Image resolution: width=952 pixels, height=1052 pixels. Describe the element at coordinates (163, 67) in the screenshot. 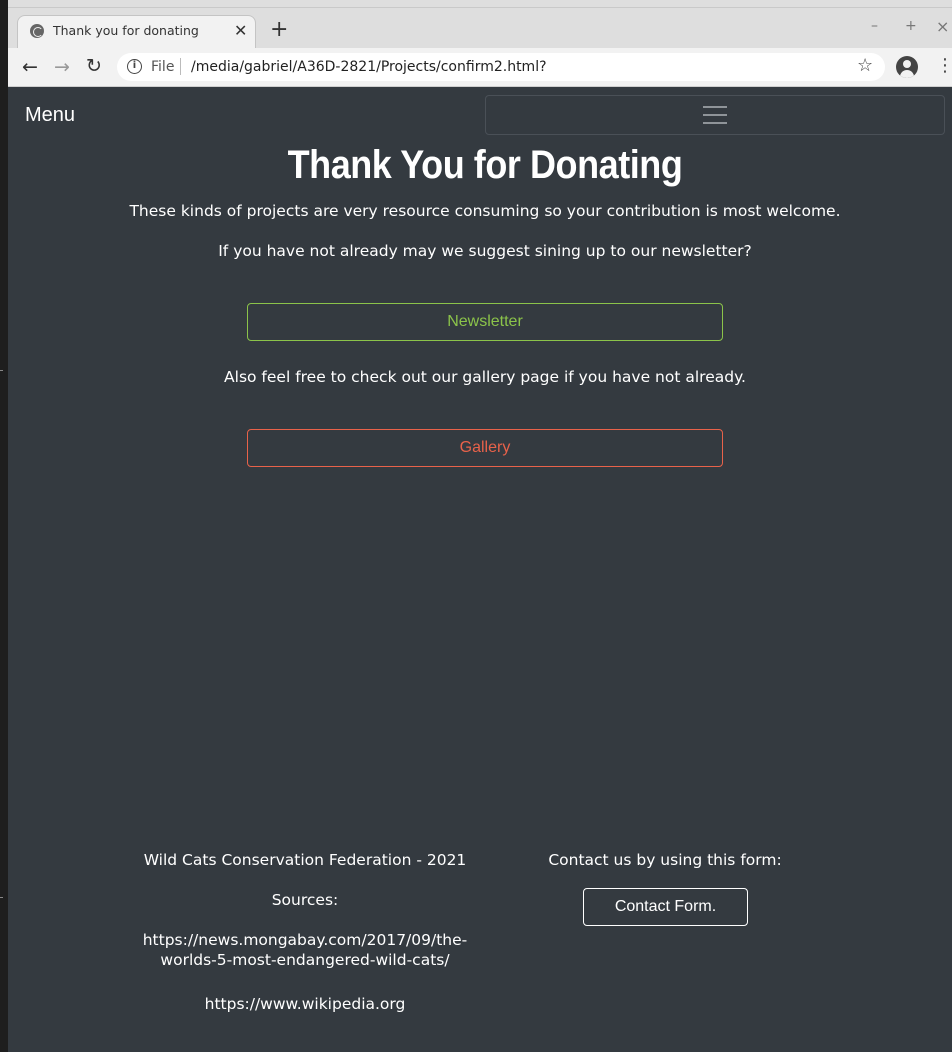

I see `scheme-label: File` at that location.